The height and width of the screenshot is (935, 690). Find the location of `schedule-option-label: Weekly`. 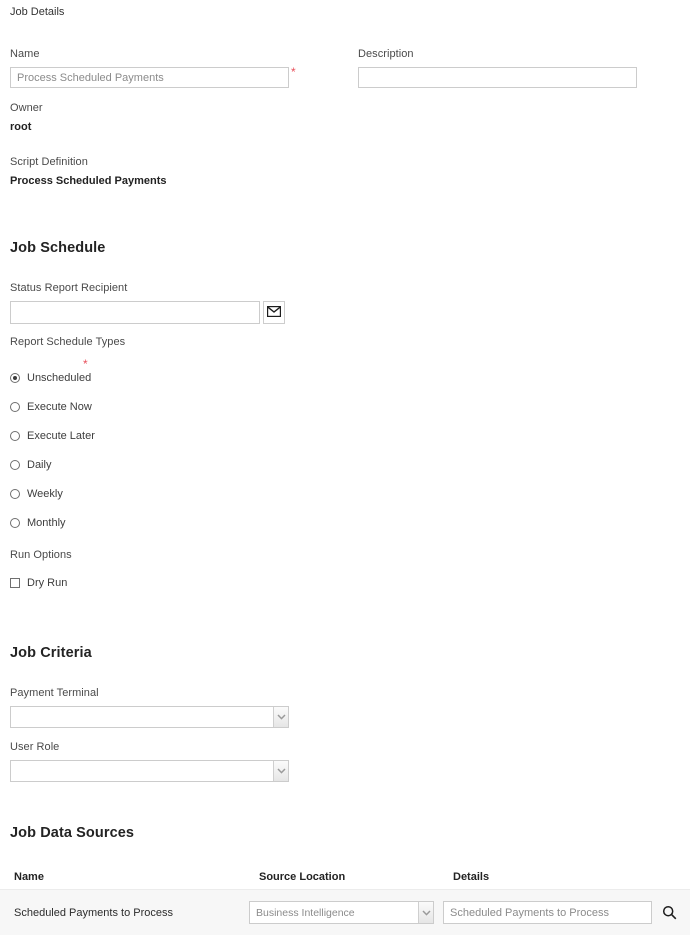

schedule-option-label: Weekly is located at coordinates (45, 493).